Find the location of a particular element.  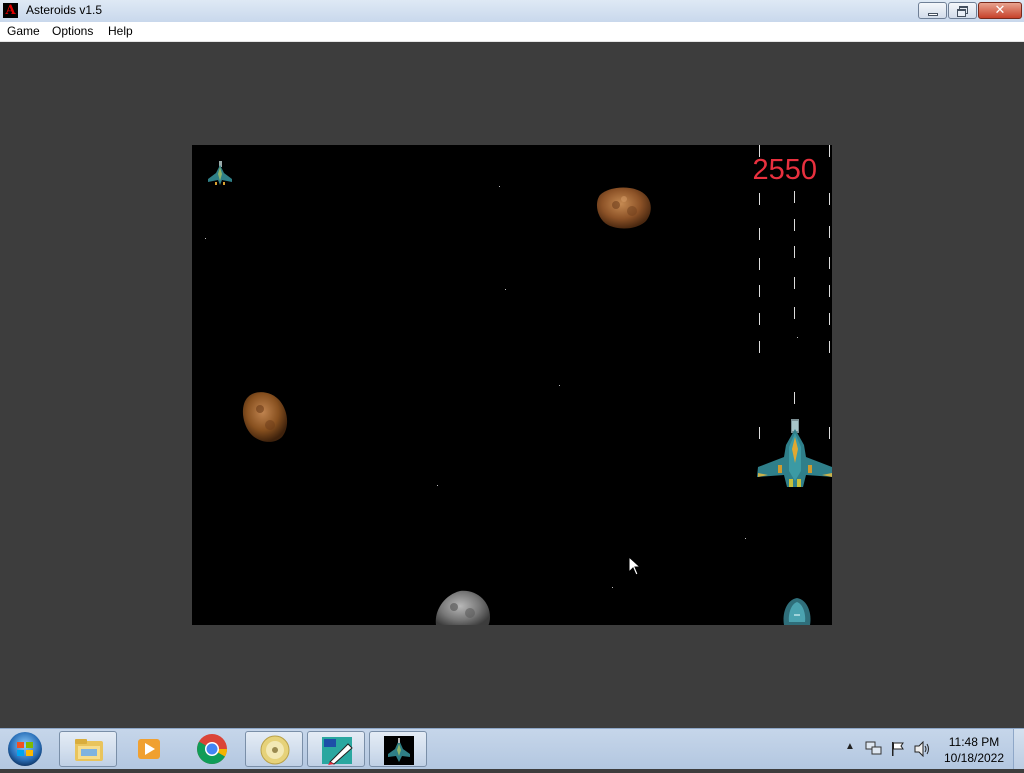

clock-time: 11:48 PM is located at coordinates (974, 742).